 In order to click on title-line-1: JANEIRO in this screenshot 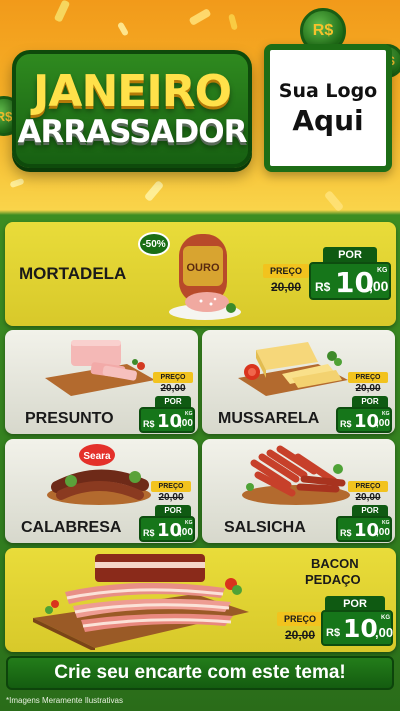, I will do `click(132, 91)`.